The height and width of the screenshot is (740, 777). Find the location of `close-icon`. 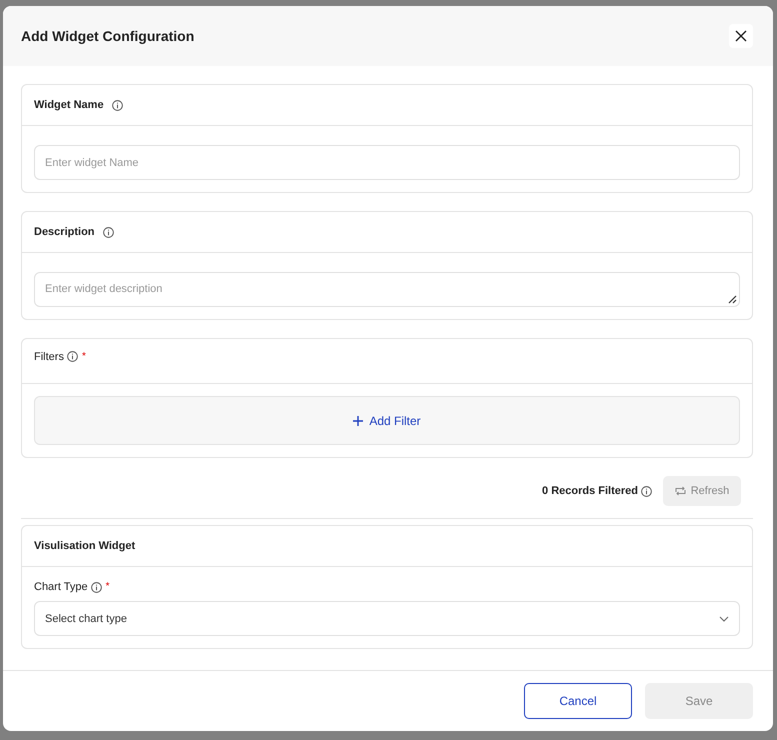

close-icon is located at coordinates (741, 36).